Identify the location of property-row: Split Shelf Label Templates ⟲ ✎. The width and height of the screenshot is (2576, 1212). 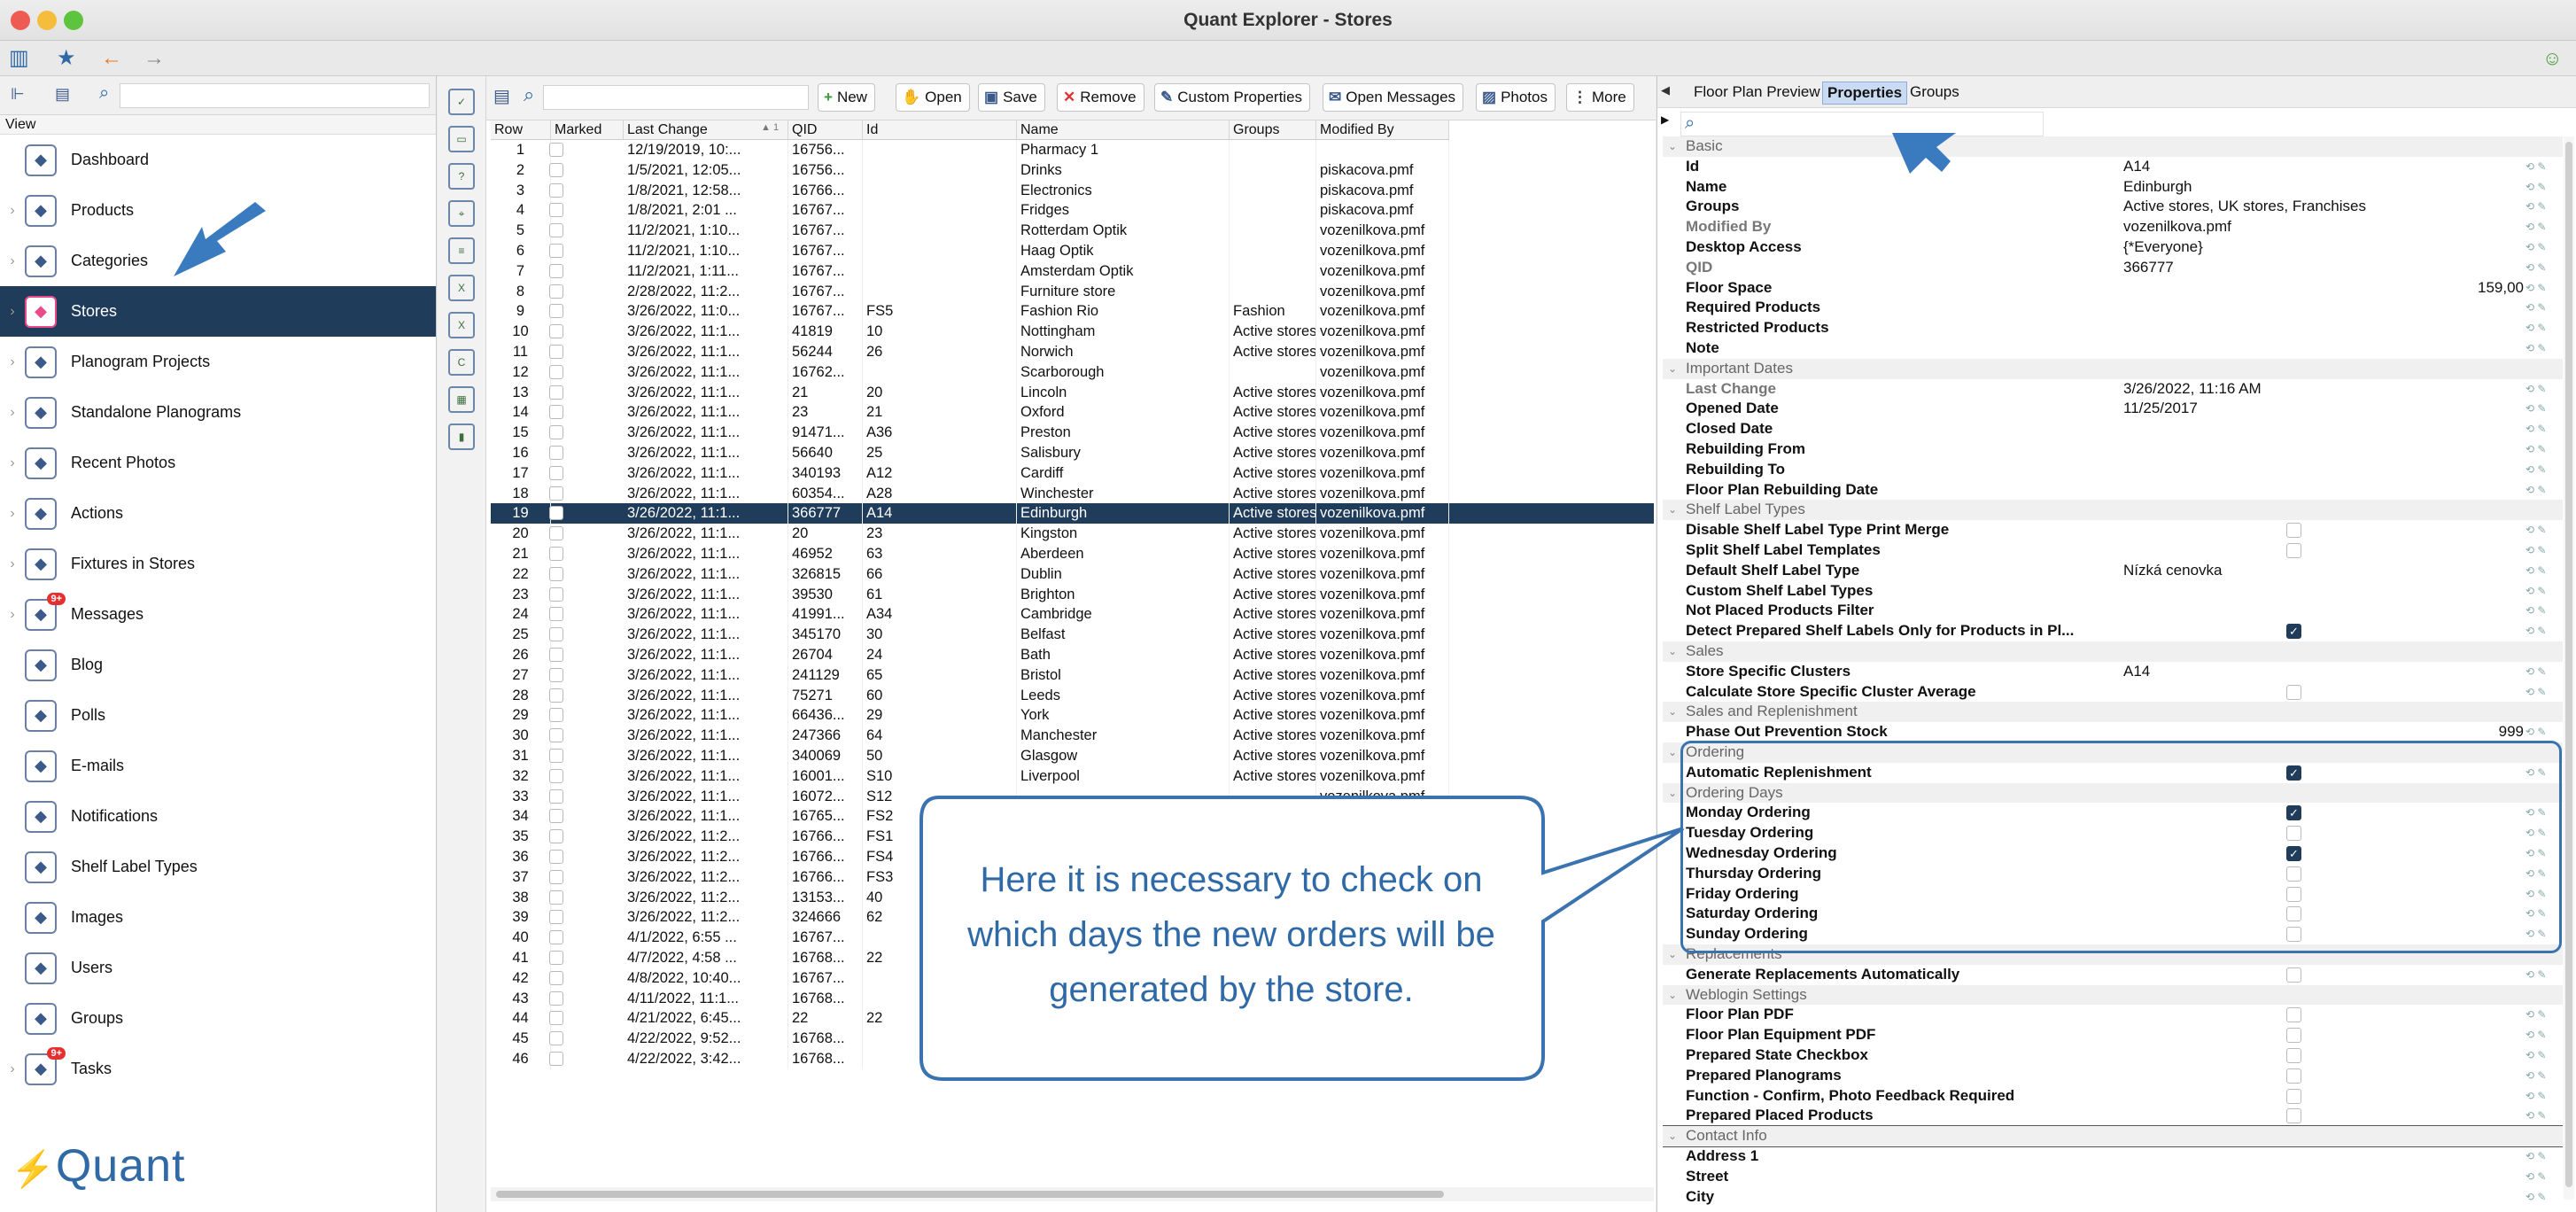
(2113, 550).